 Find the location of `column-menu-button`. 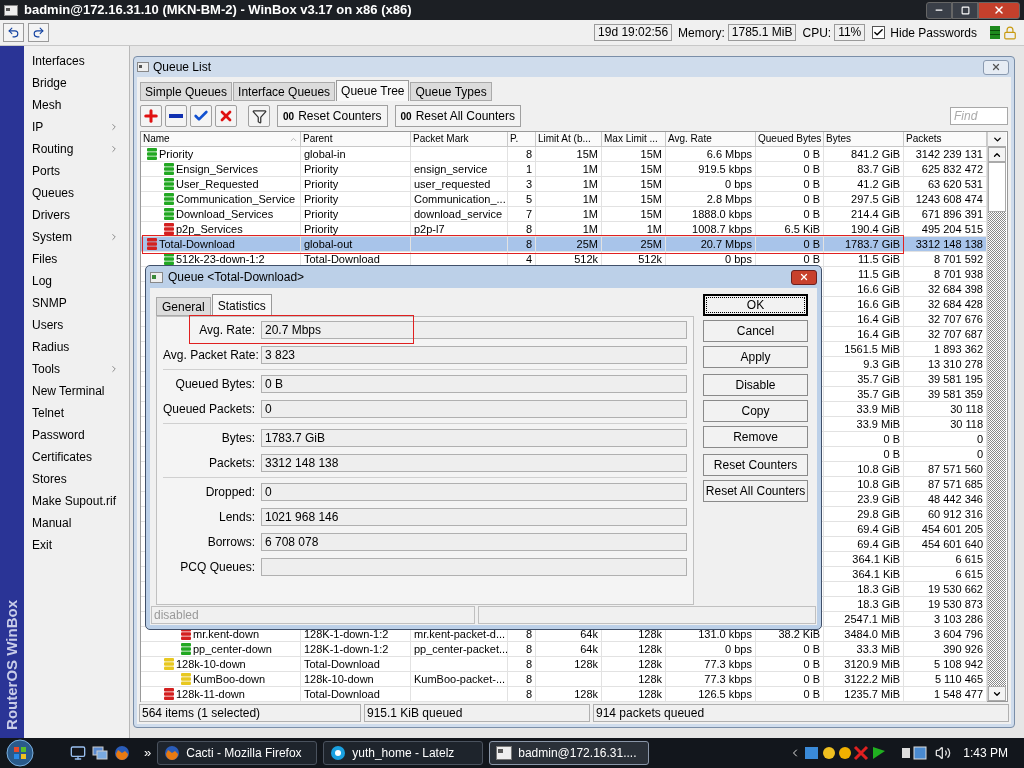

column-menu-button is located at coordinates (997, 139).